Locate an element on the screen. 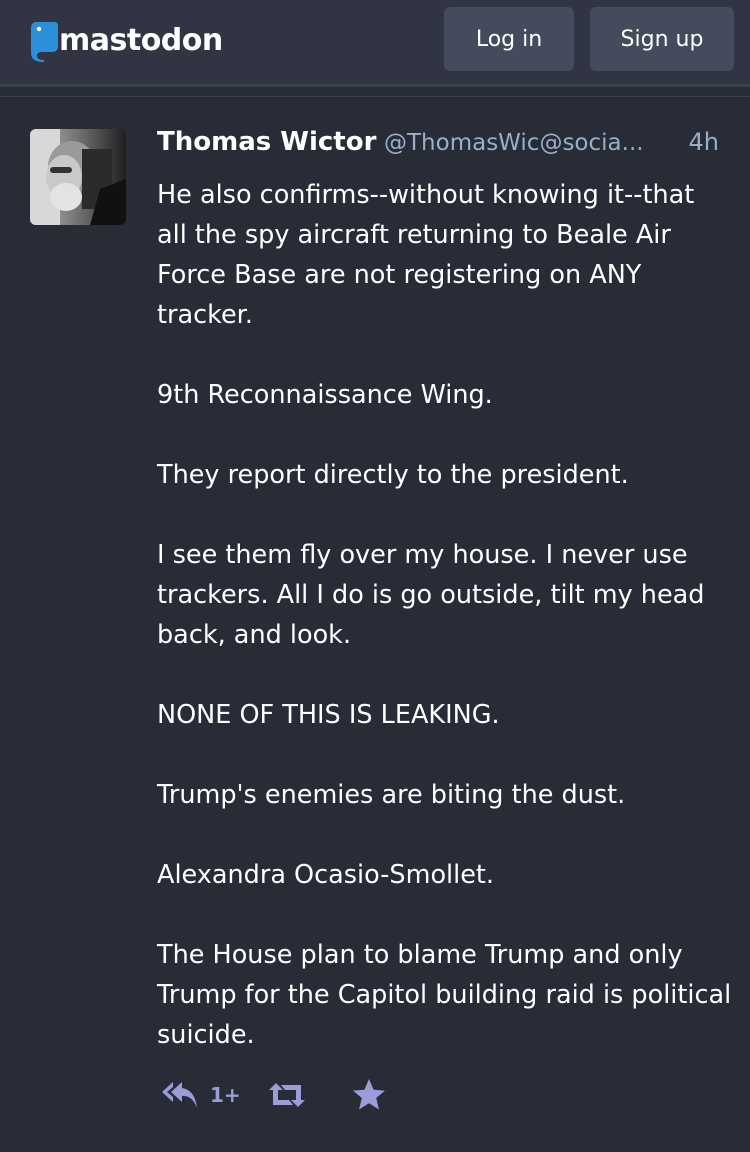 This screenshot has height=1152, width=750. top-bar: mastodon Log in Sign up is located at coordinates (375, 43).